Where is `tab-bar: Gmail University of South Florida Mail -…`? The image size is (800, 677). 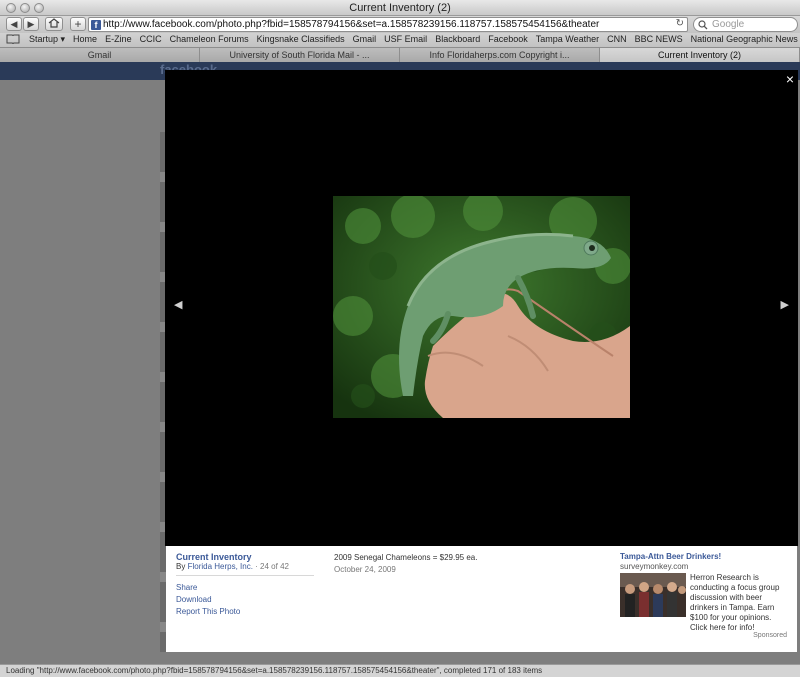
tab-bar: Gmail University of South Florida Mail -… is located at coordinates (400, 54).